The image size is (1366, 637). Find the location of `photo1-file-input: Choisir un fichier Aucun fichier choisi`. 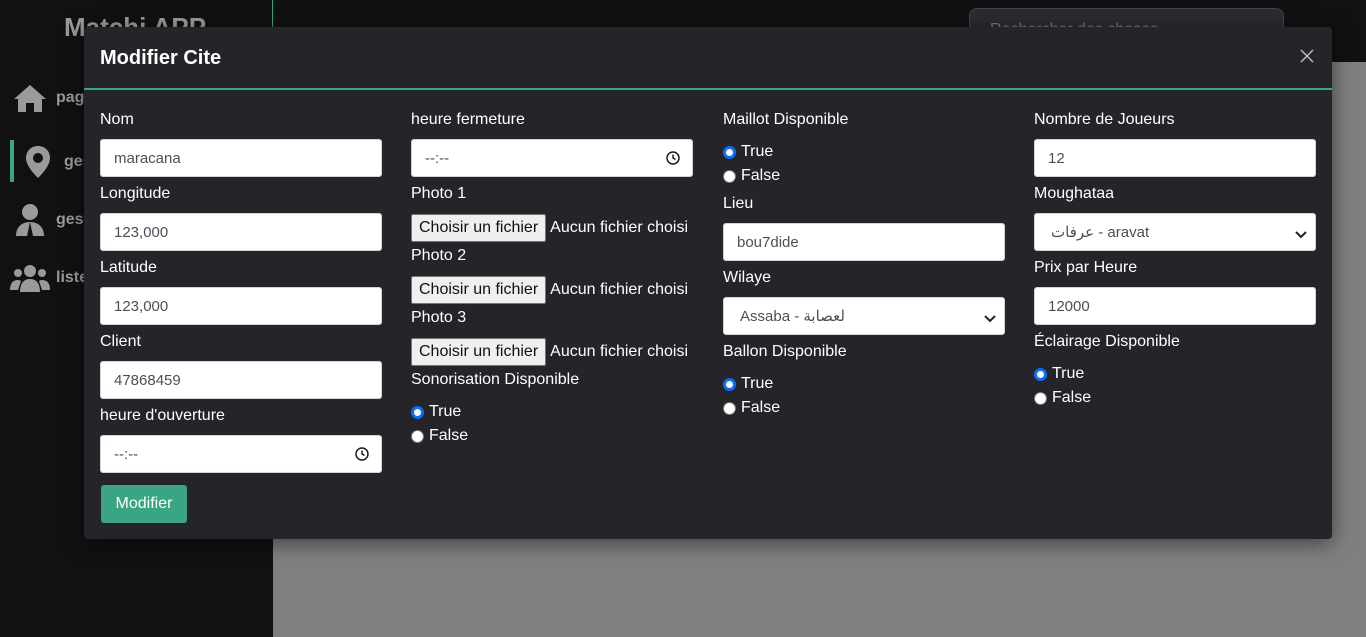

photo1-file-input: Choisir un fichier Aucun fichier choisi is located at coordinates (549, 228).